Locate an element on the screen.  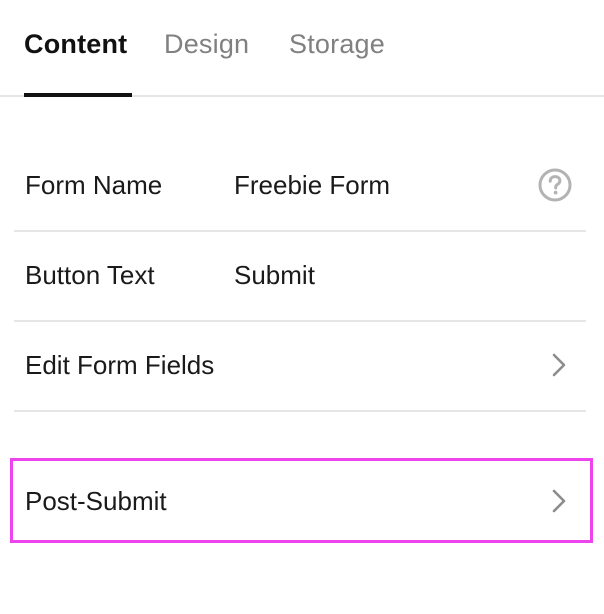
form-name-row: Form Name Freebie Form is located at coordinates (300, 187).